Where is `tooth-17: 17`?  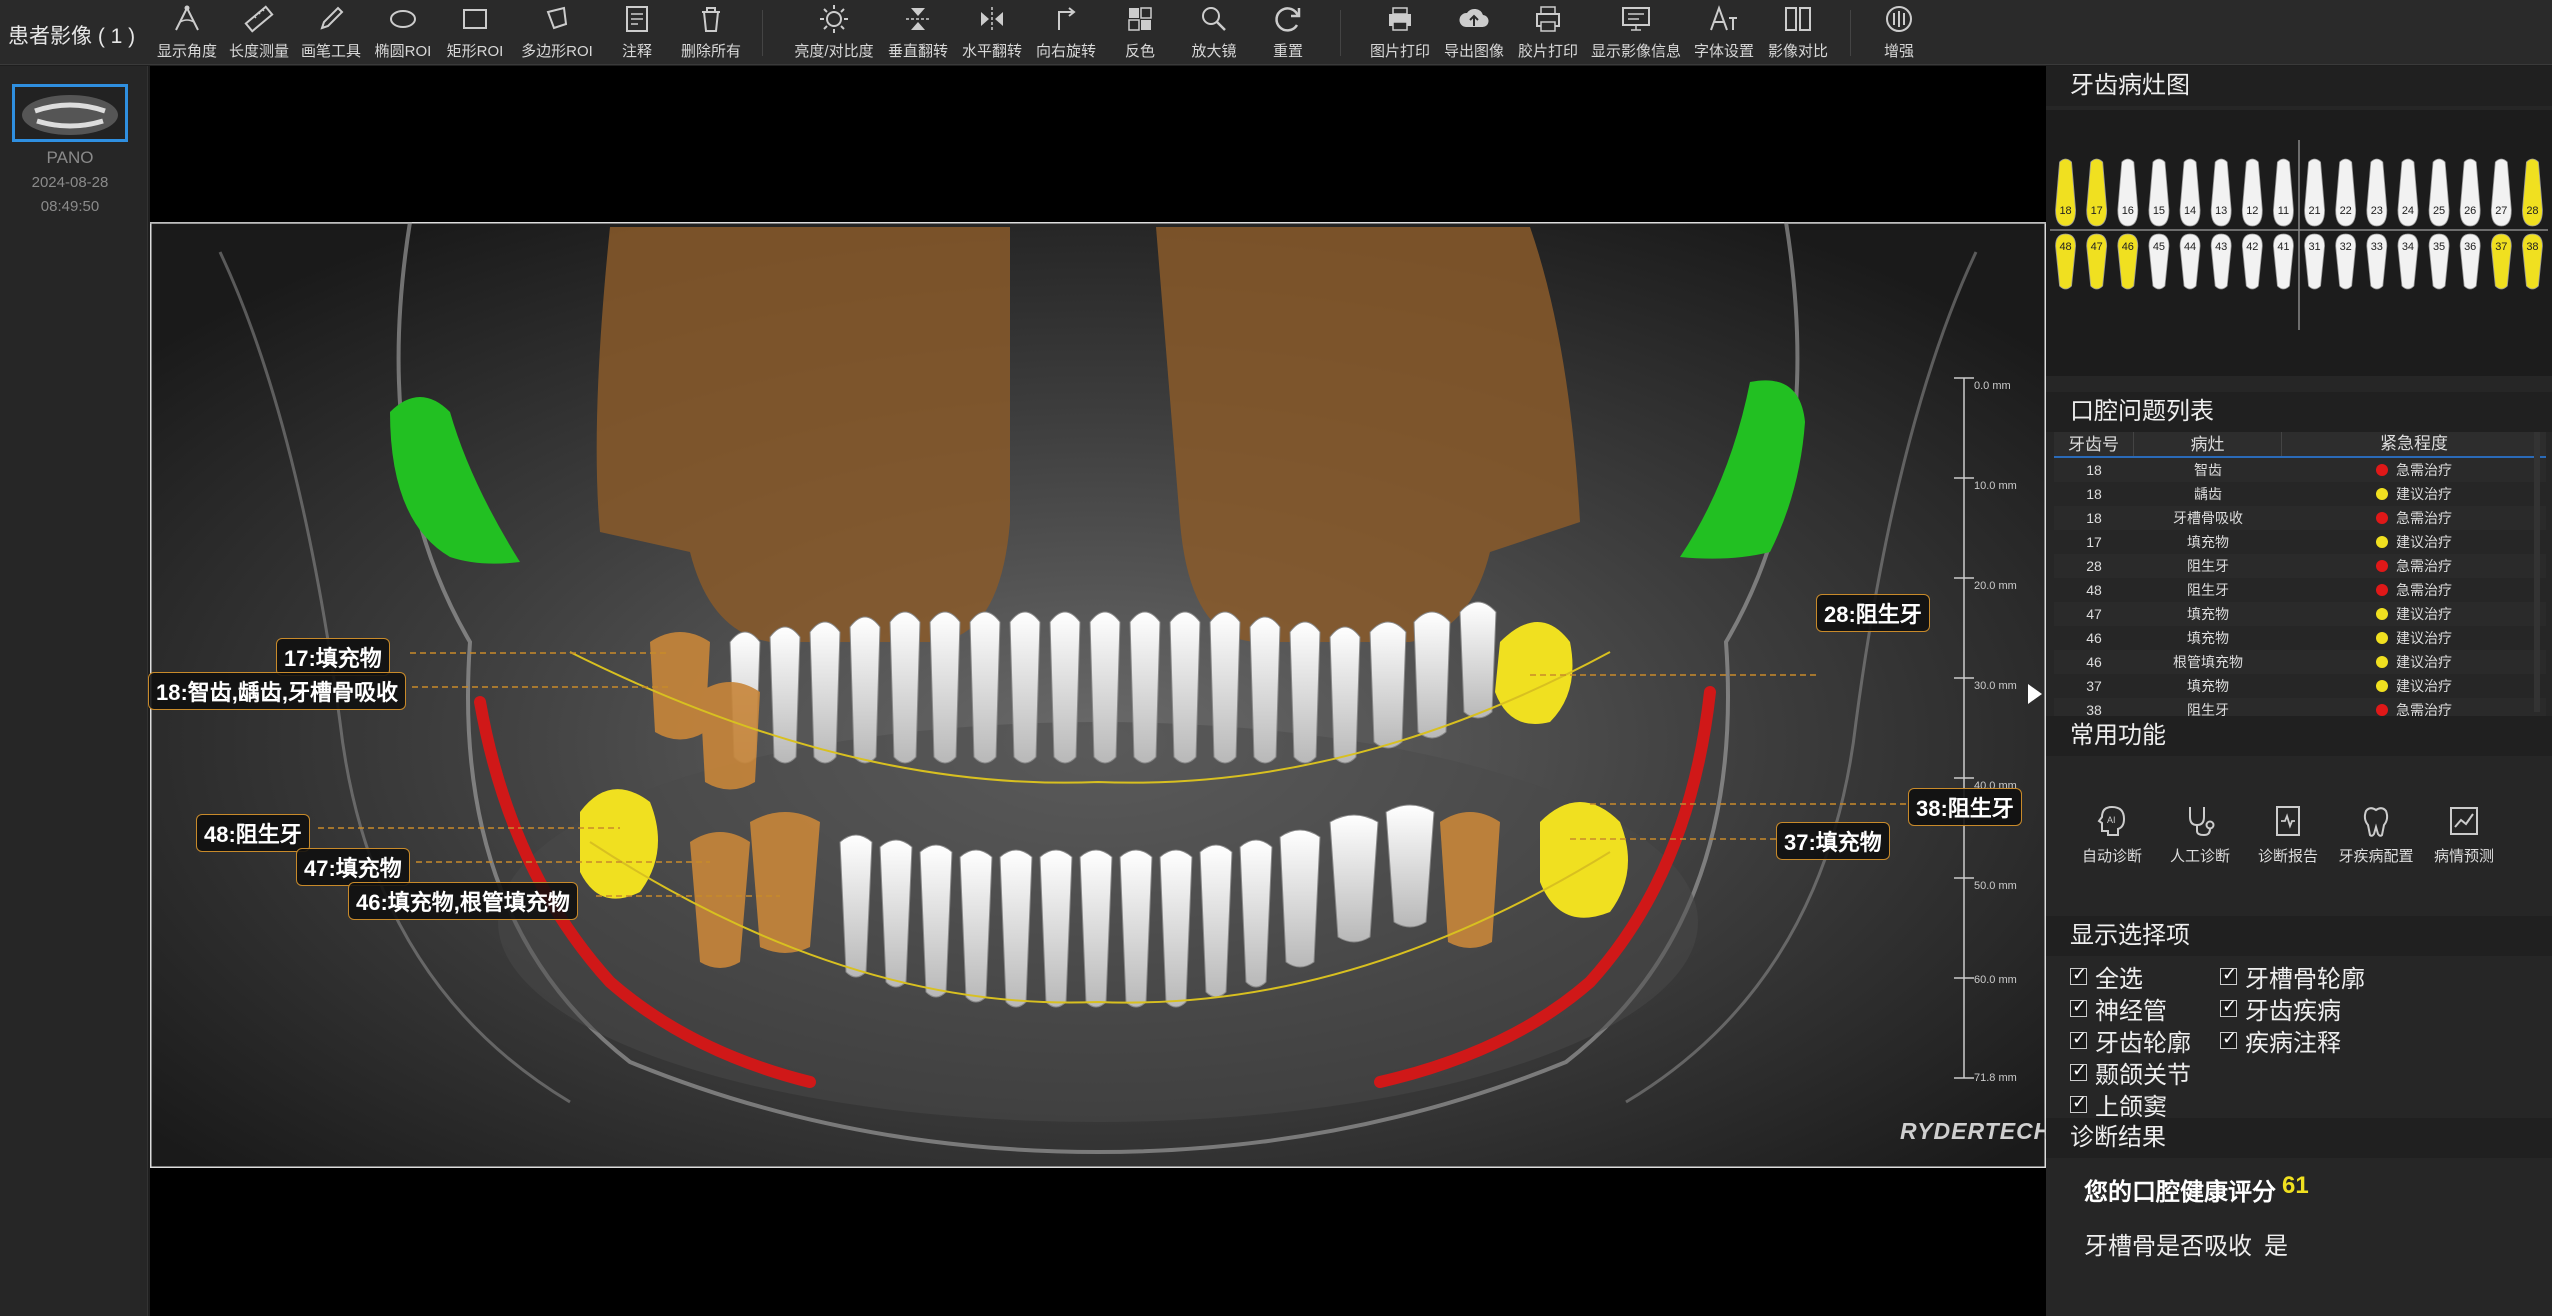
tooth-17: 17 is located at coordinates (2097, 192).